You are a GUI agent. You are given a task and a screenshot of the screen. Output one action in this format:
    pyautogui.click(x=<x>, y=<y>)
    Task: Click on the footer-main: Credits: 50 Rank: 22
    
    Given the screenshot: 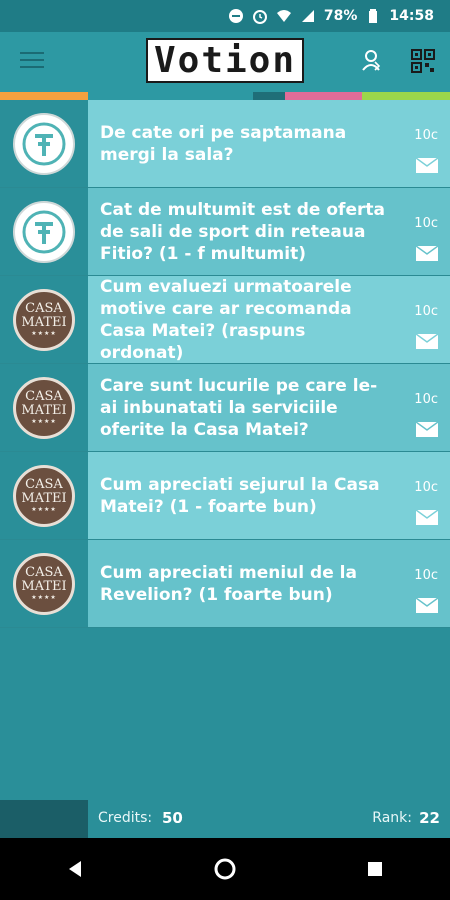 What is the action you would take?
    pyautogui.click(x=269, y=819)
    